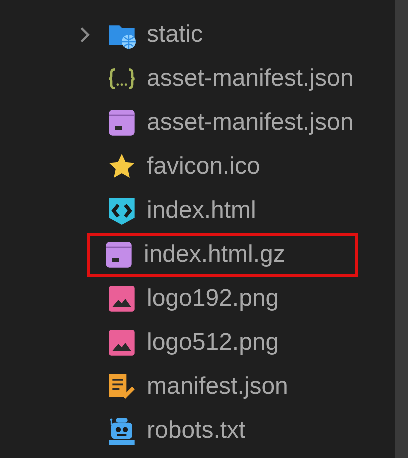  I want to click on file-name: favicon.ico, so click(203, 167).